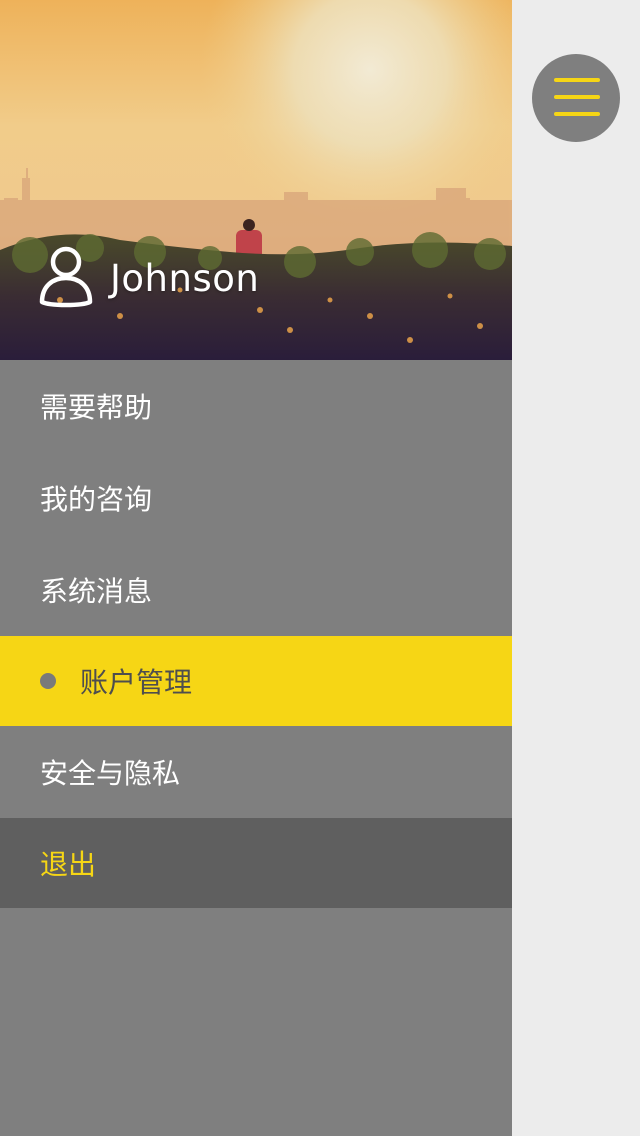 This screenshot has height=1136, width=640. Describe the element at coordinates (256, 406) in the screenshot. I see `menu-item-help: 需要帮助` at that location.